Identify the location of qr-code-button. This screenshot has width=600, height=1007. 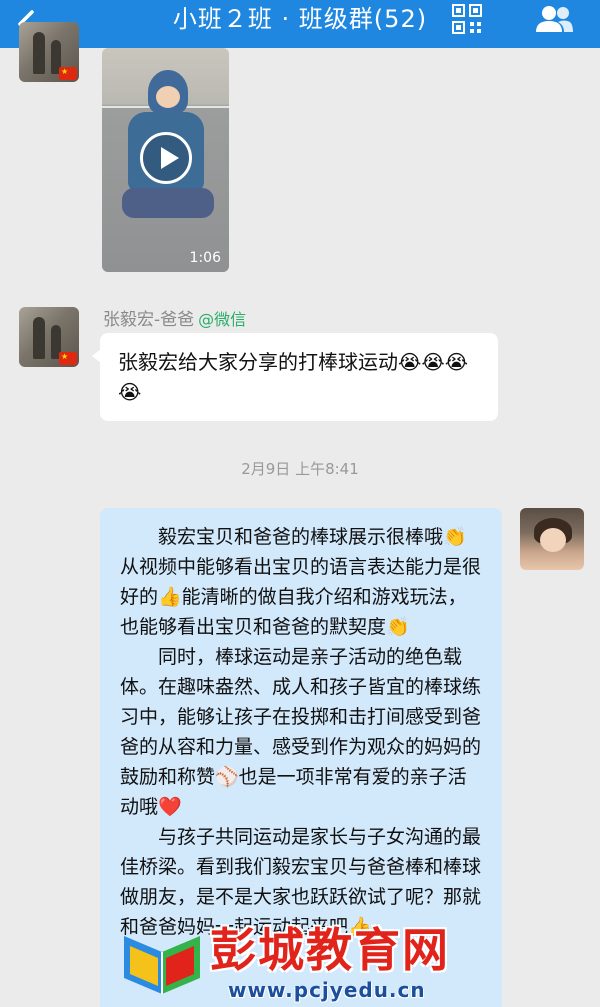
(467, 19).